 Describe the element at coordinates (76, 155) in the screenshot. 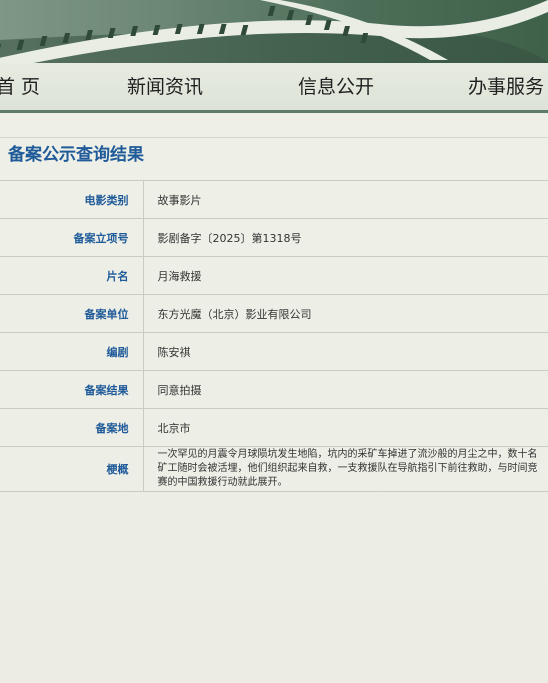

I see `page-title: 备案公示查询结果` at that location.